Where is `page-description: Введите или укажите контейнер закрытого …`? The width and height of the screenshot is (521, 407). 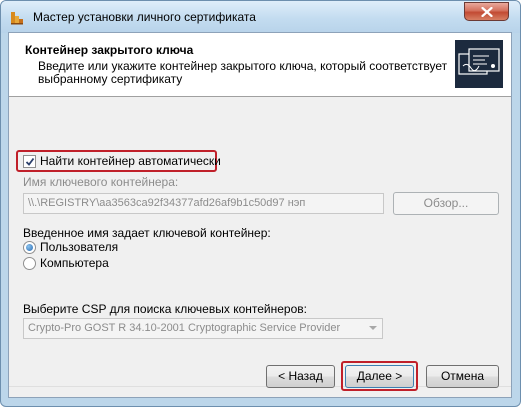 page-description: Введите или укажите контейнер закрытого … is located at coordinates (243, 72).